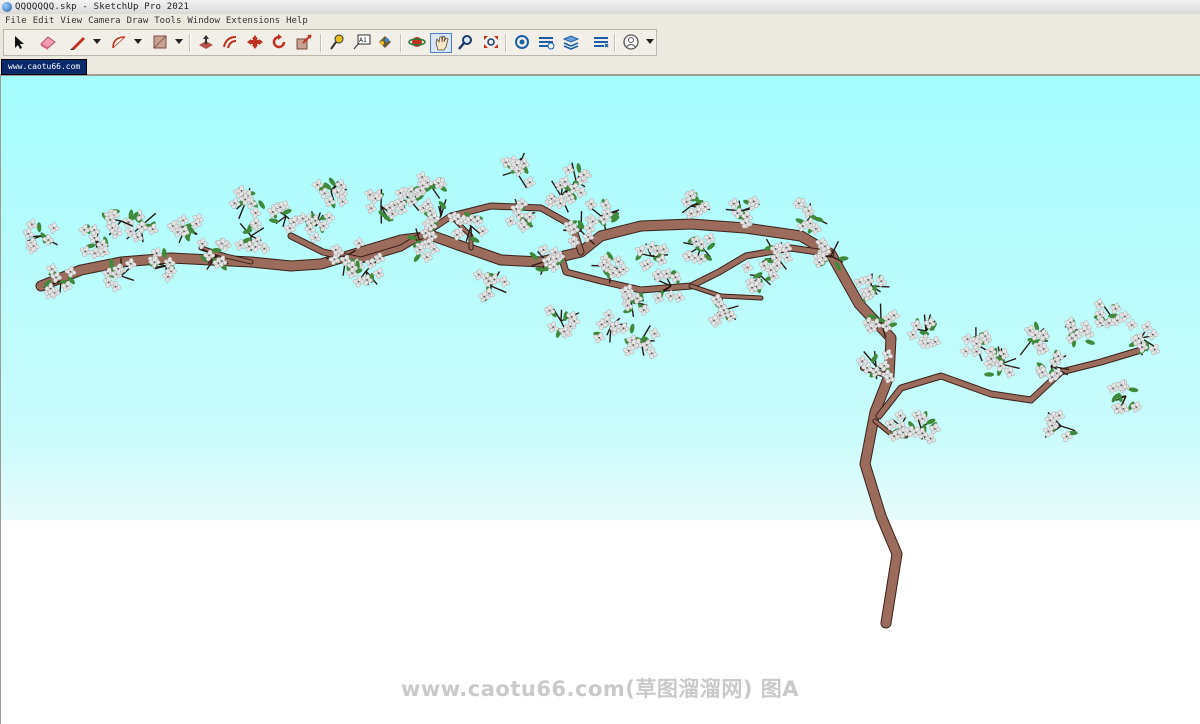 The width and height of the screenshot is (1200, 724). I want to click on branch, so click(1010, 383).